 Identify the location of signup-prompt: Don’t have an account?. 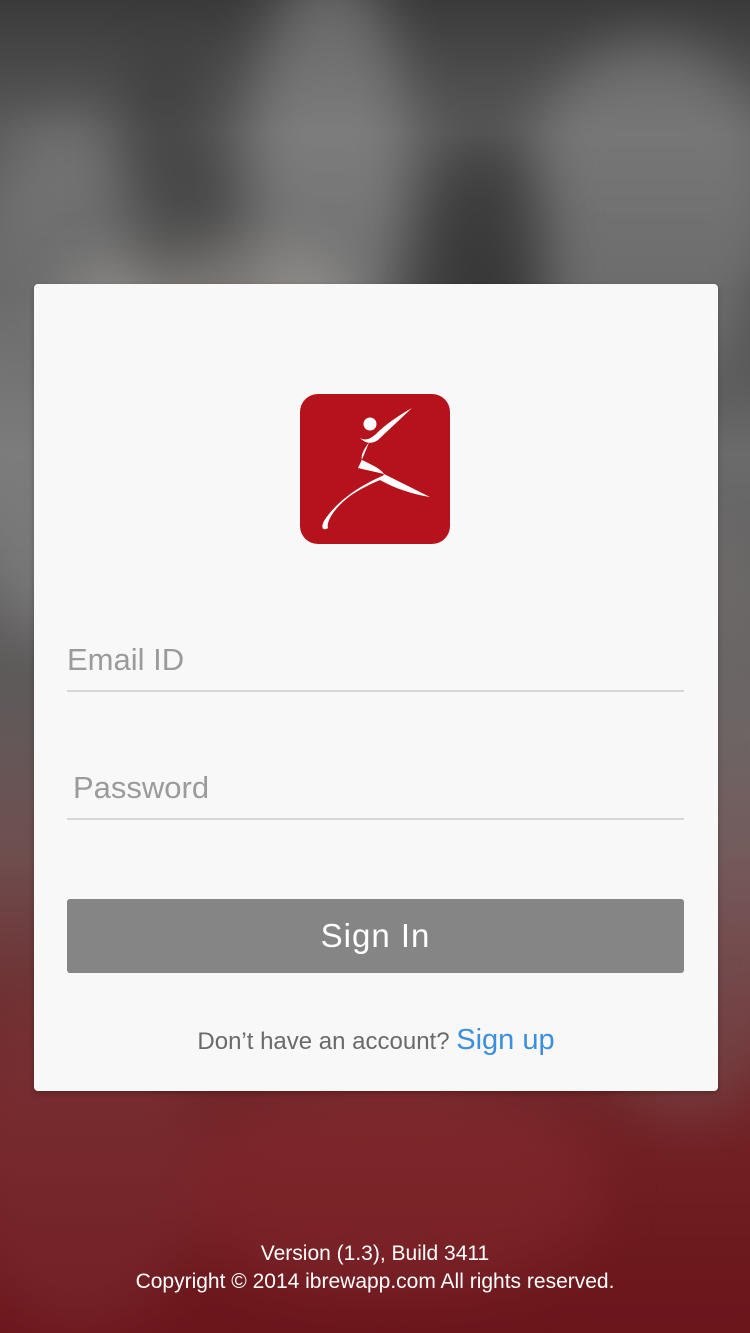
(327, 1041).